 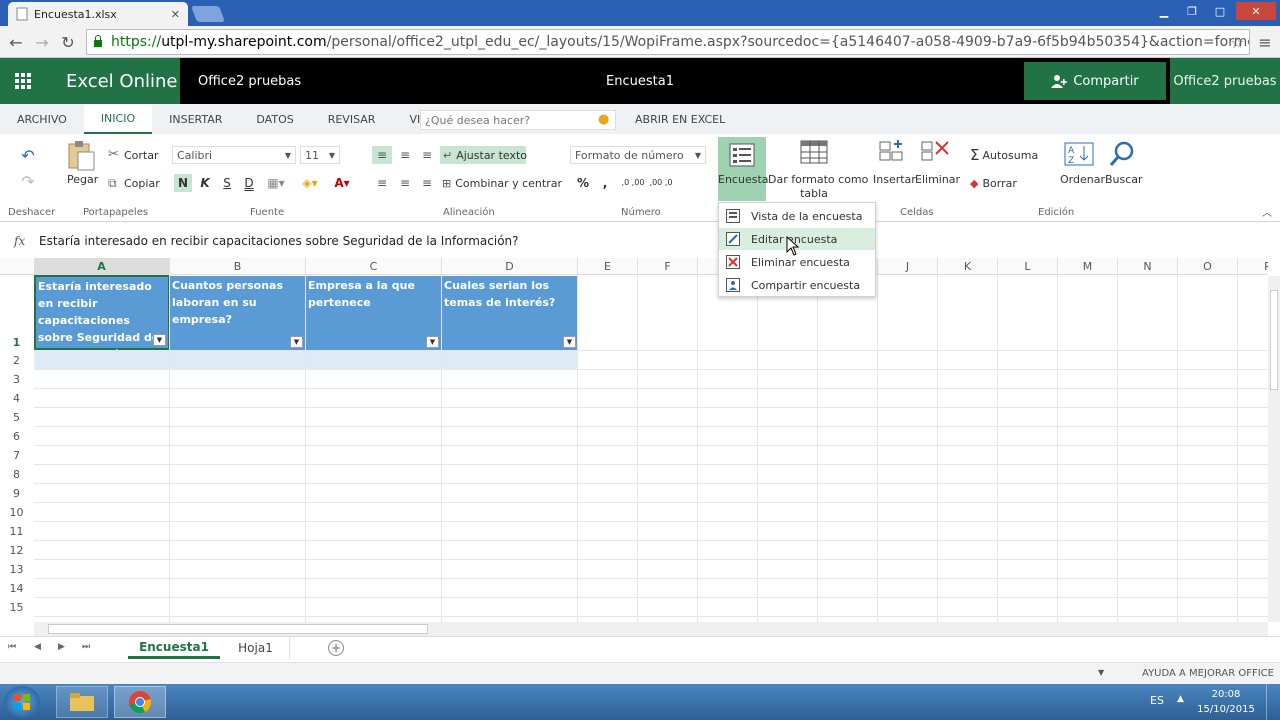 I want to click on chrome-taskbar-button, so click(x=140, y=702).